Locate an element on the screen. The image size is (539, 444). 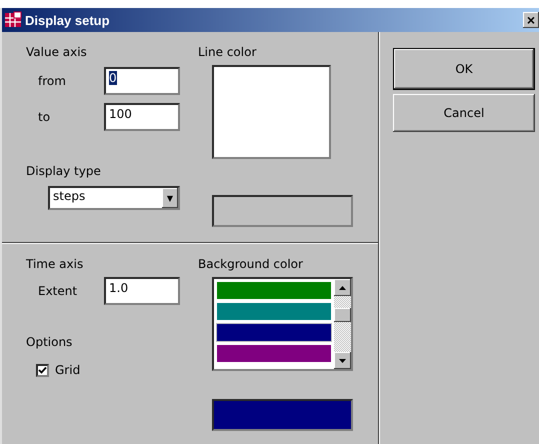
section-heading: Value axis is located at coordinates (57, 52).